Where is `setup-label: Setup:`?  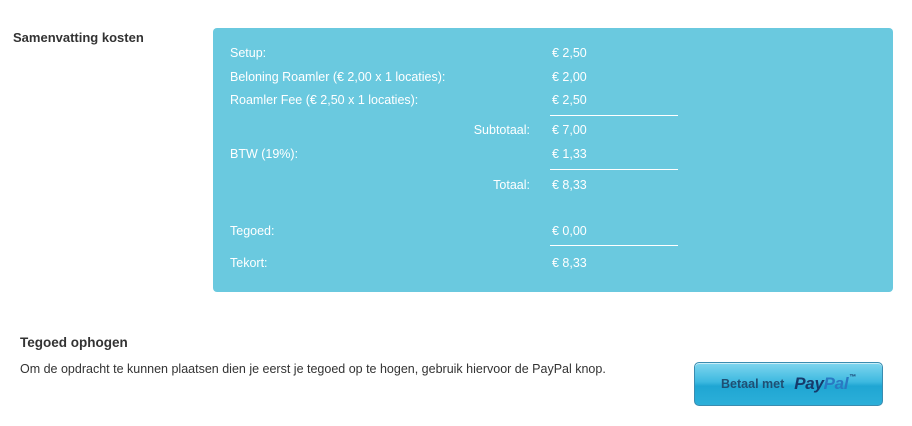
setup-label: Setup: is located at coordinates (248, 53).